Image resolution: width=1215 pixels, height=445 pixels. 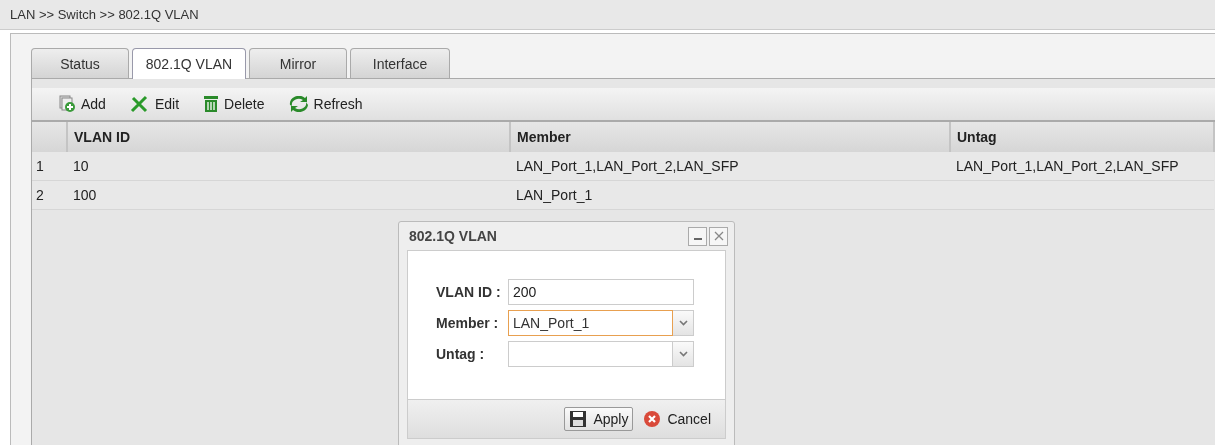 I want to click on dropdown-field, so click(x=590, y=354).